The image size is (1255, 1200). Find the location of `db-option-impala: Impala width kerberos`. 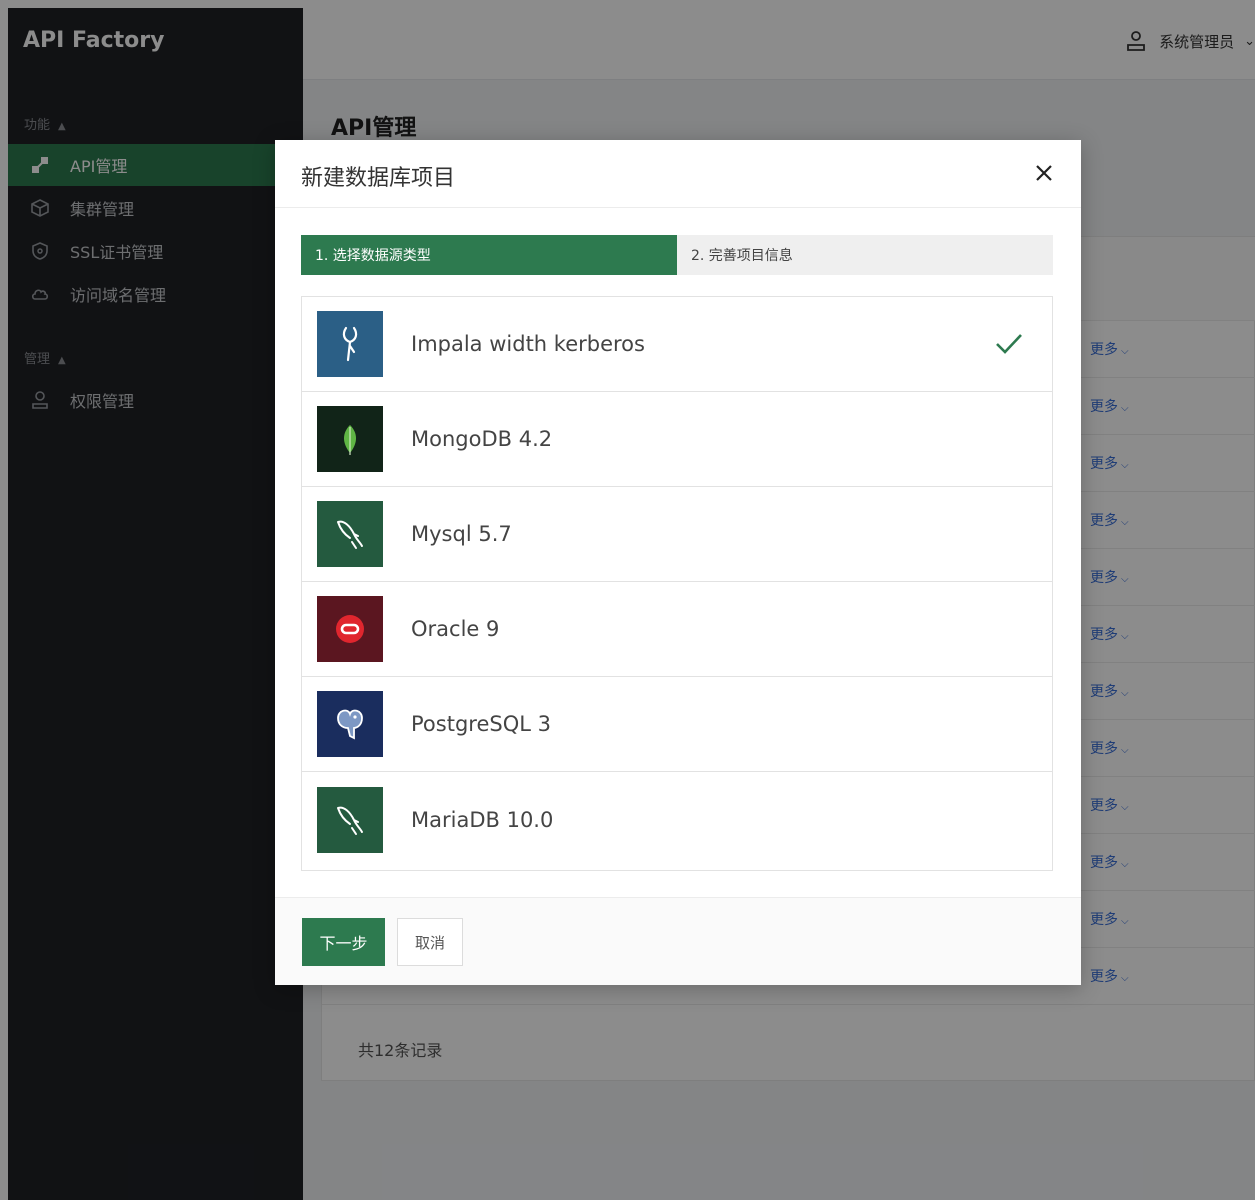

db-option-impala: Impala width kerberos is located at coordinates (677, 344).